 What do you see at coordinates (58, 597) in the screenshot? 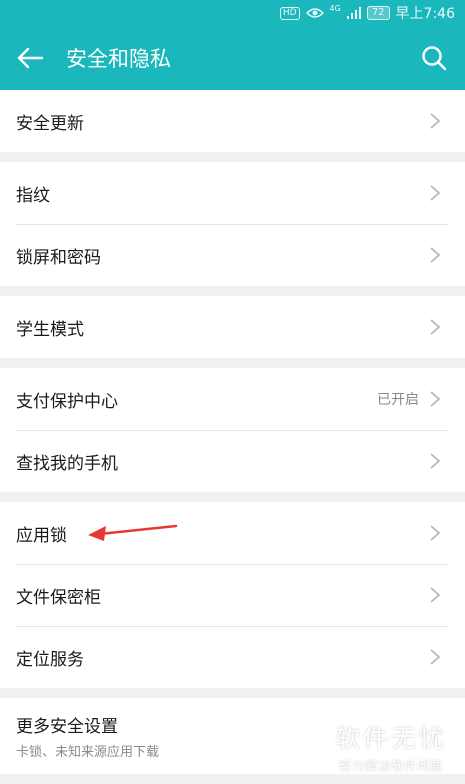
I see `file-safe-label: 文件保密柜` at bounding box center [58, 597].